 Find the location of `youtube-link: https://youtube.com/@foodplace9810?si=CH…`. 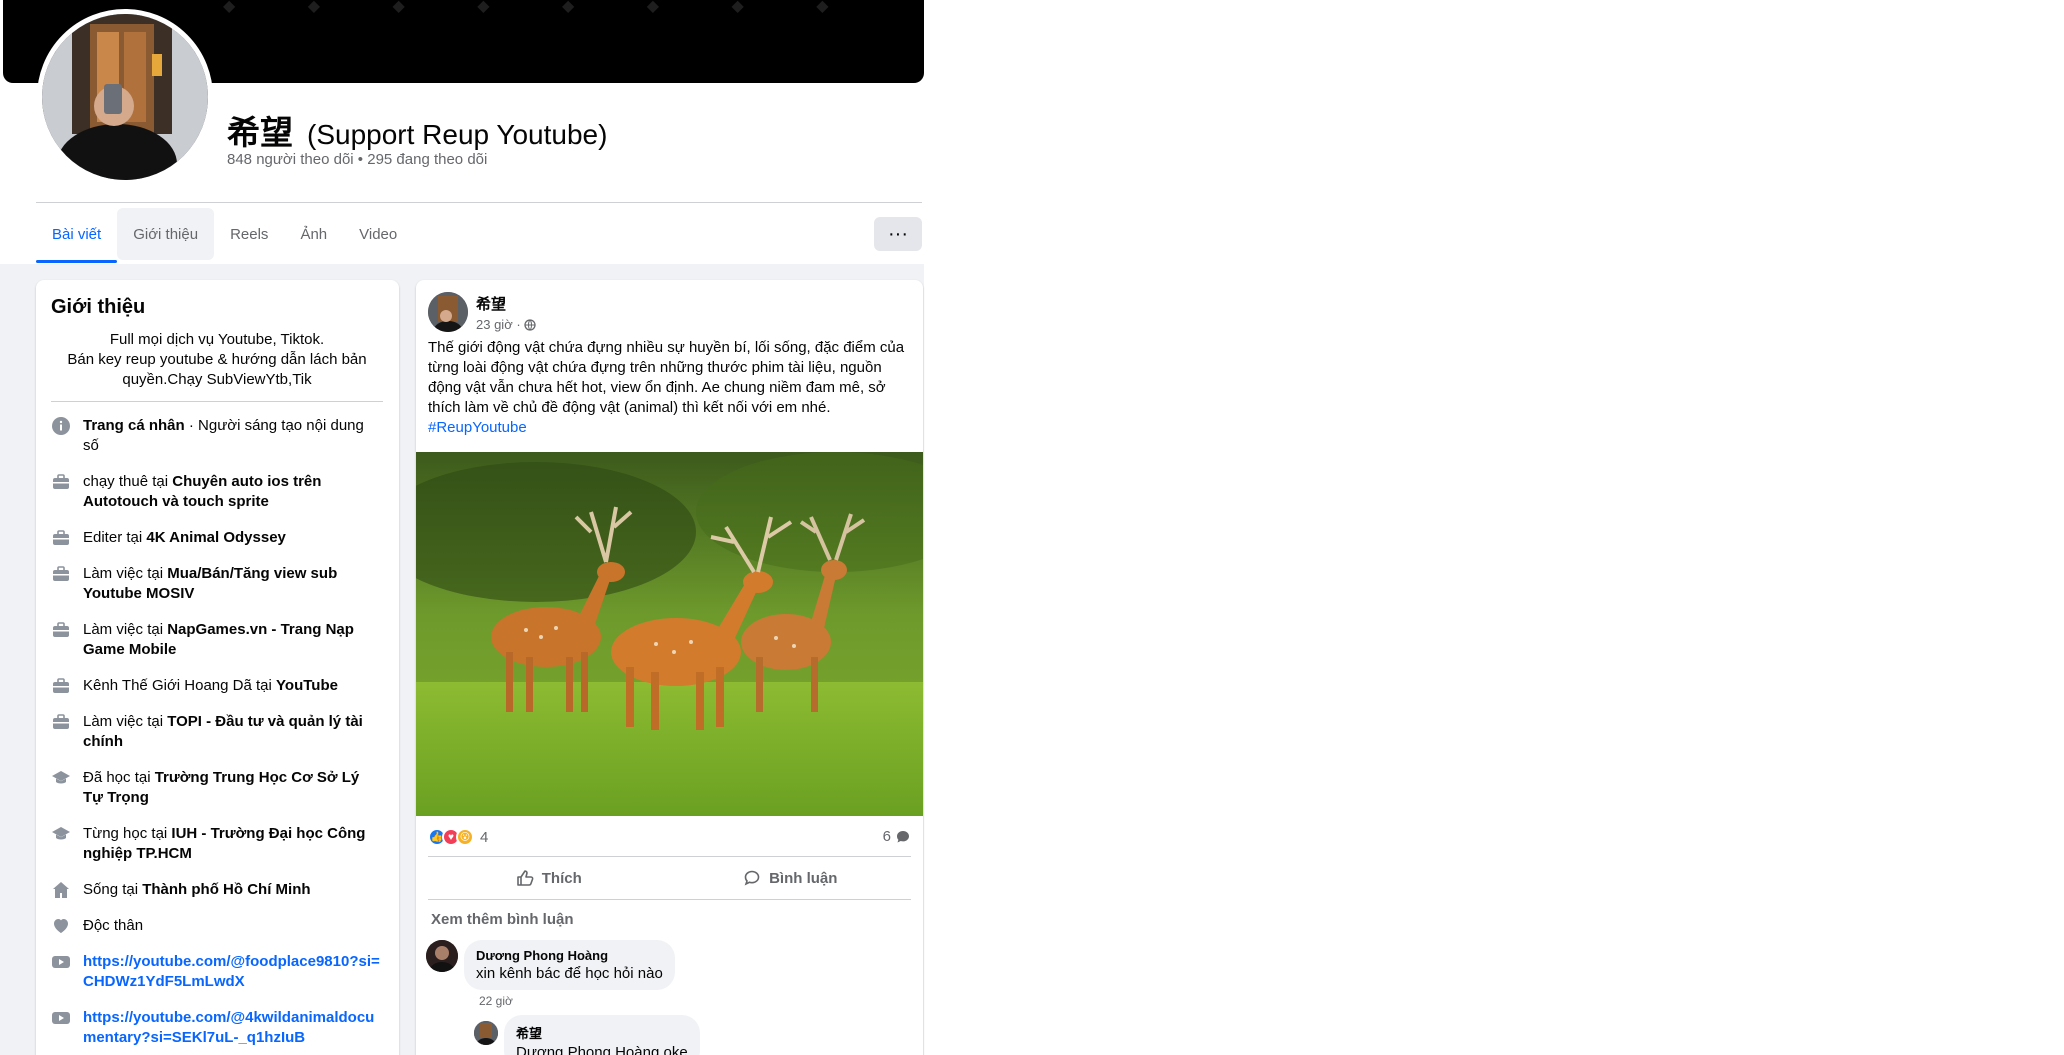

youtube-link: https://youtube.com/@foodplace9810?si=CH… is located at coordinates (233, 972).